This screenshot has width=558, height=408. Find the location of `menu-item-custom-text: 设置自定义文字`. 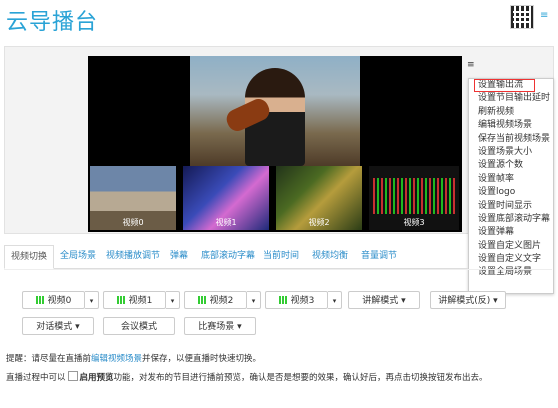

menu-item-custom-text: 设置自定义文字 is located at coordinates (511, 259).